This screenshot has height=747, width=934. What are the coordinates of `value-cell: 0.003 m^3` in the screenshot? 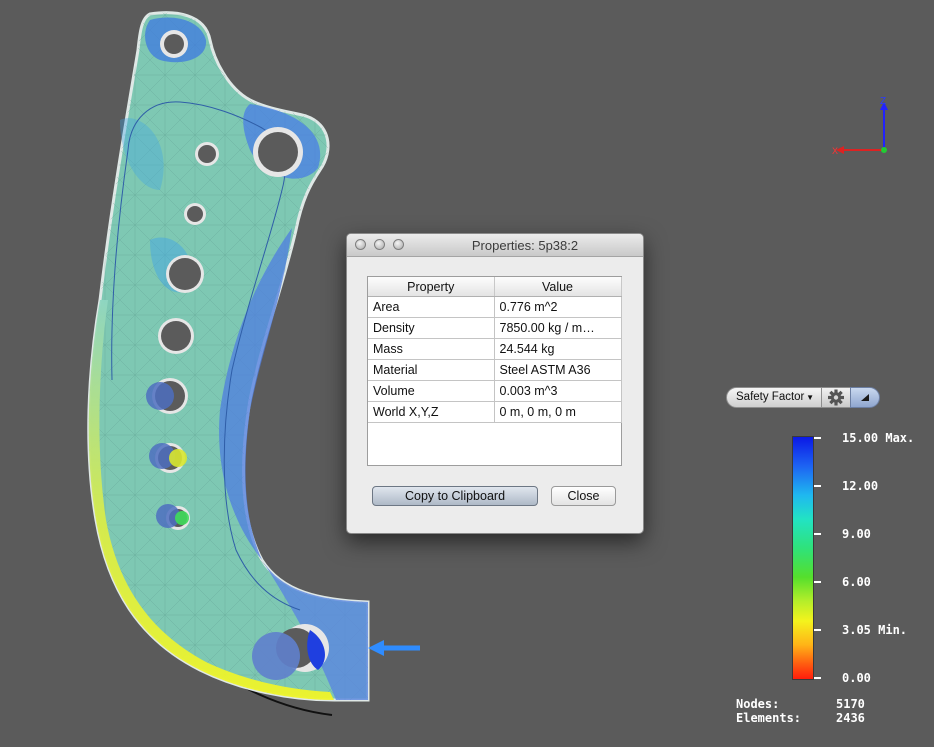 It's located at (558, 391).